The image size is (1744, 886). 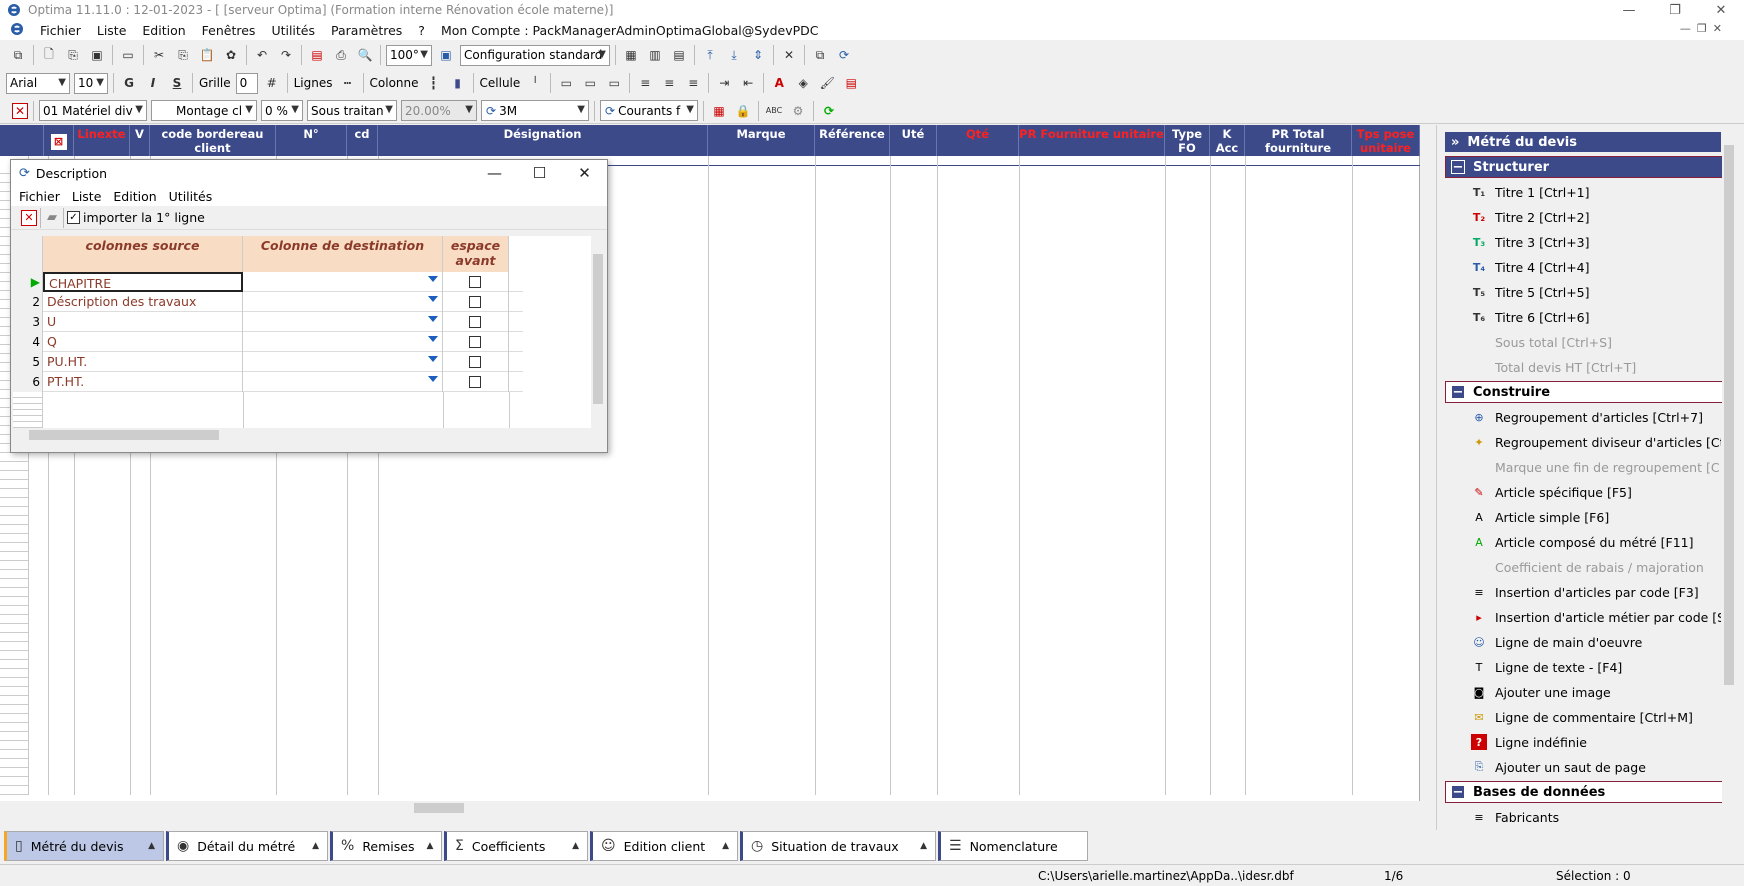 What do you see at coordinates (1584, 392) in the screenshot?
I see `section-construire: − Construire` at bounding box center [1584, 392].